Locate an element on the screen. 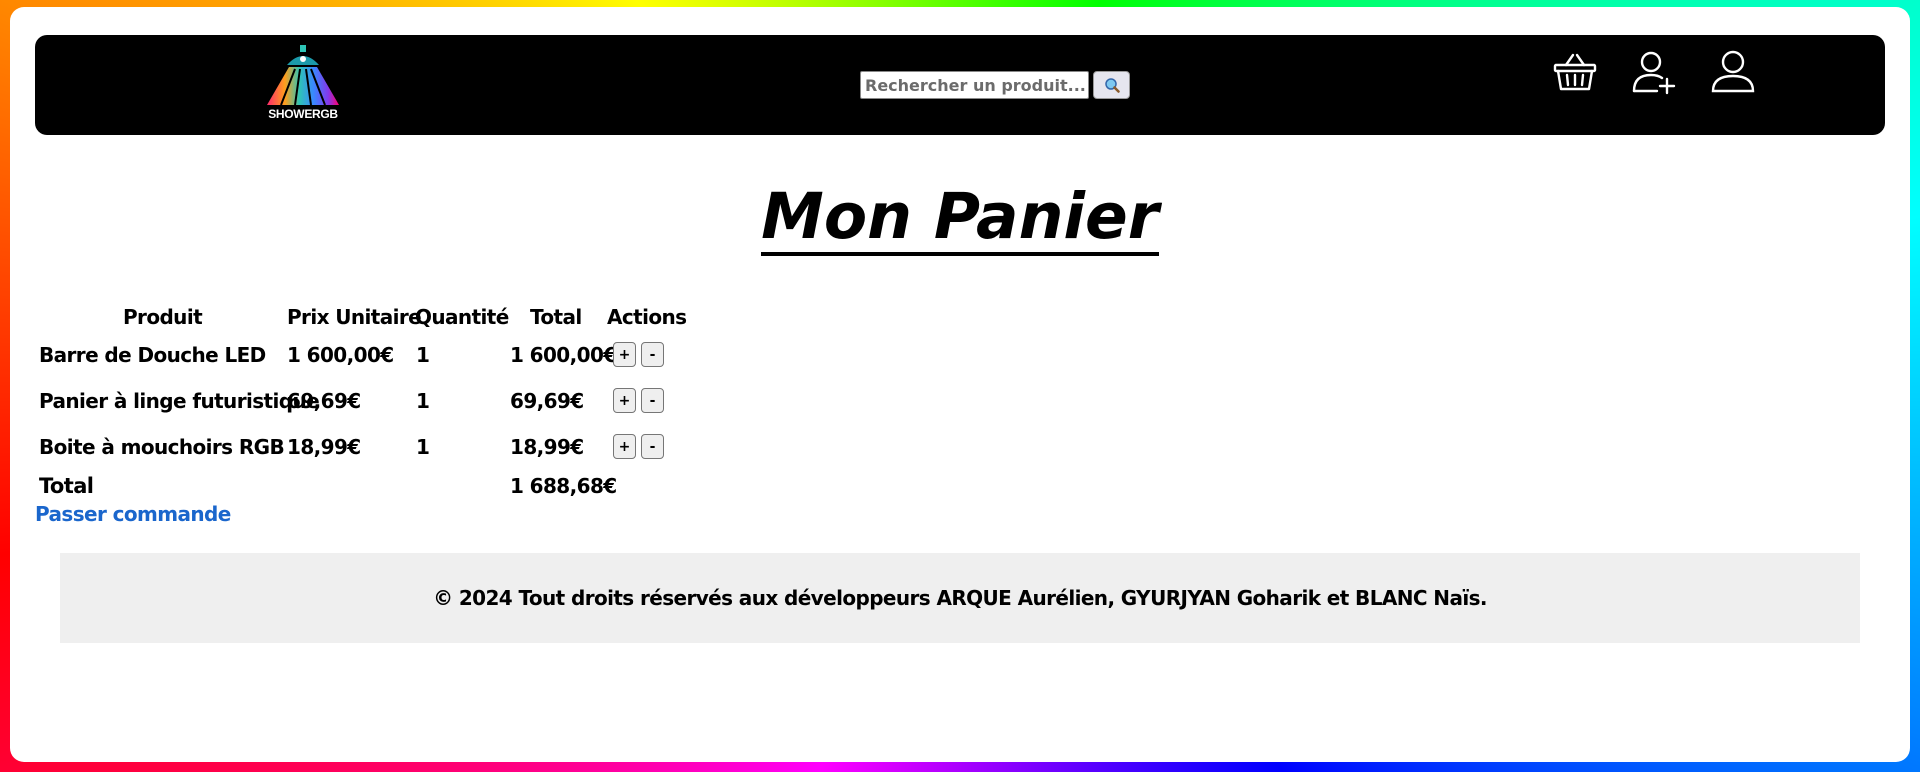 This screenshot has height=772, width=1920. cart-total: 1 688,68€ is located at coordinates (563, 486).